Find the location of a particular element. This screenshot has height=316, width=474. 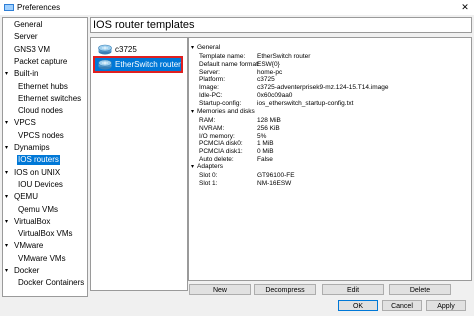

sidebar-item-label: GNS3 VM is located at coordinates (32, 49).